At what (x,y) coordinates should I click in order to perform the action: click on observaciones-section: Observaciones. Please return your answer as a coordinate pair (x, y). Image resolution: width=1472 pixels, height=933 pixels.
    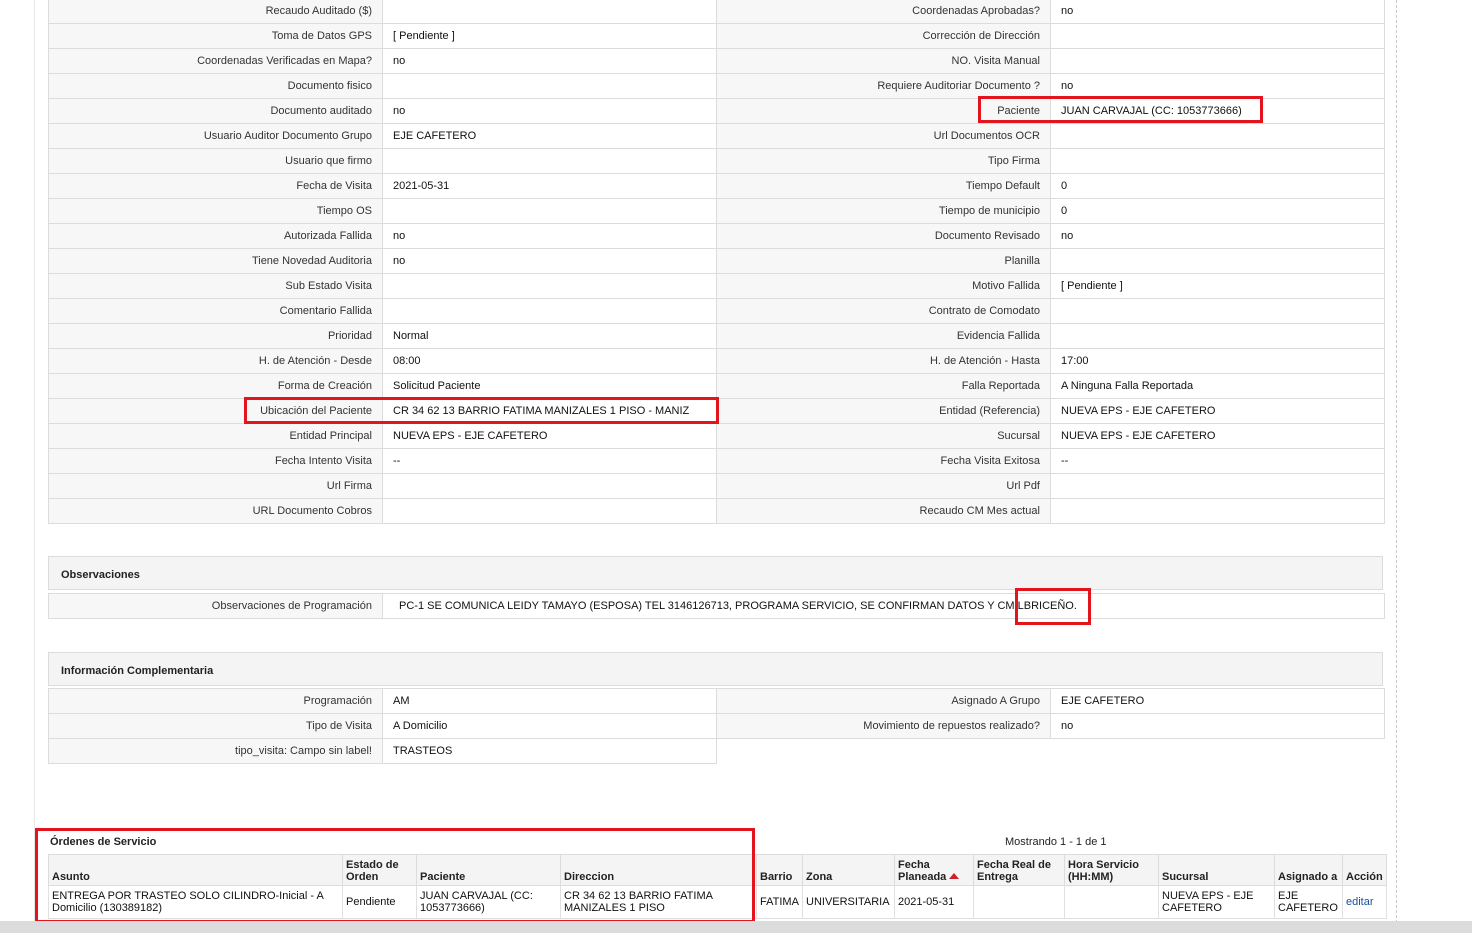
    Looking at the image, I should click on (715, 573).